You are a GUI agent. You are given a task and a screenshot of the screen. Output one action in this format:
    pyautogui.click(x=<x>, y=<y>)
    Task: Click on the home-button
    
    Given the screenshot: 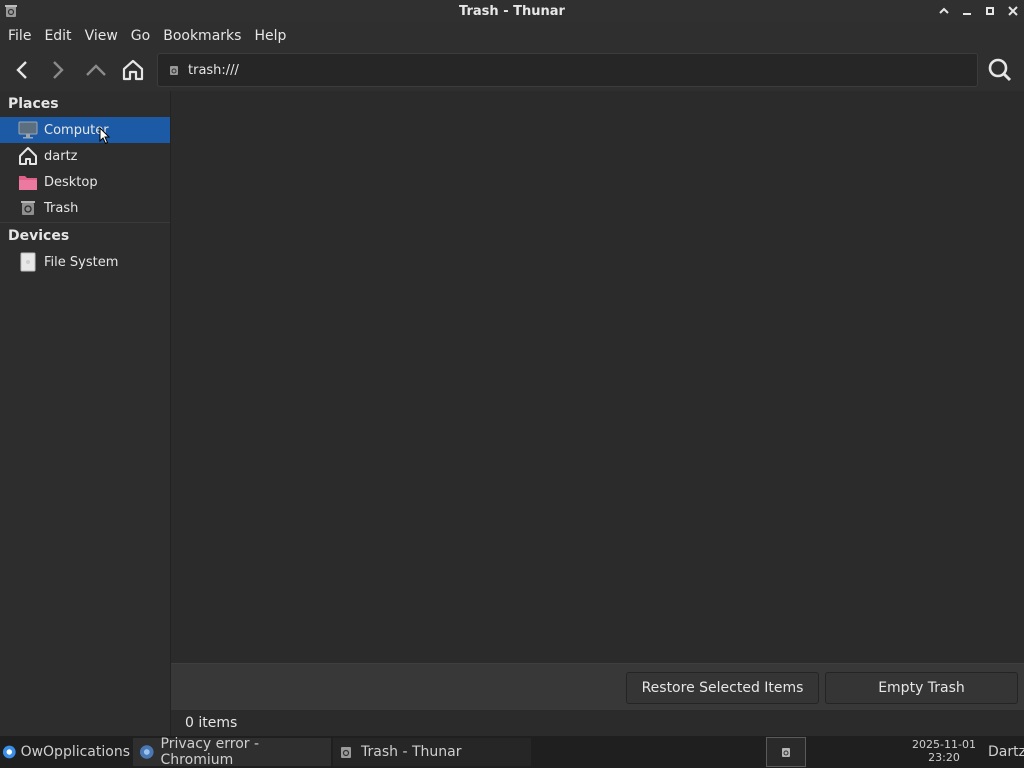 What is the action you would take?
    pyautogui.click(x=133, y=70)
    